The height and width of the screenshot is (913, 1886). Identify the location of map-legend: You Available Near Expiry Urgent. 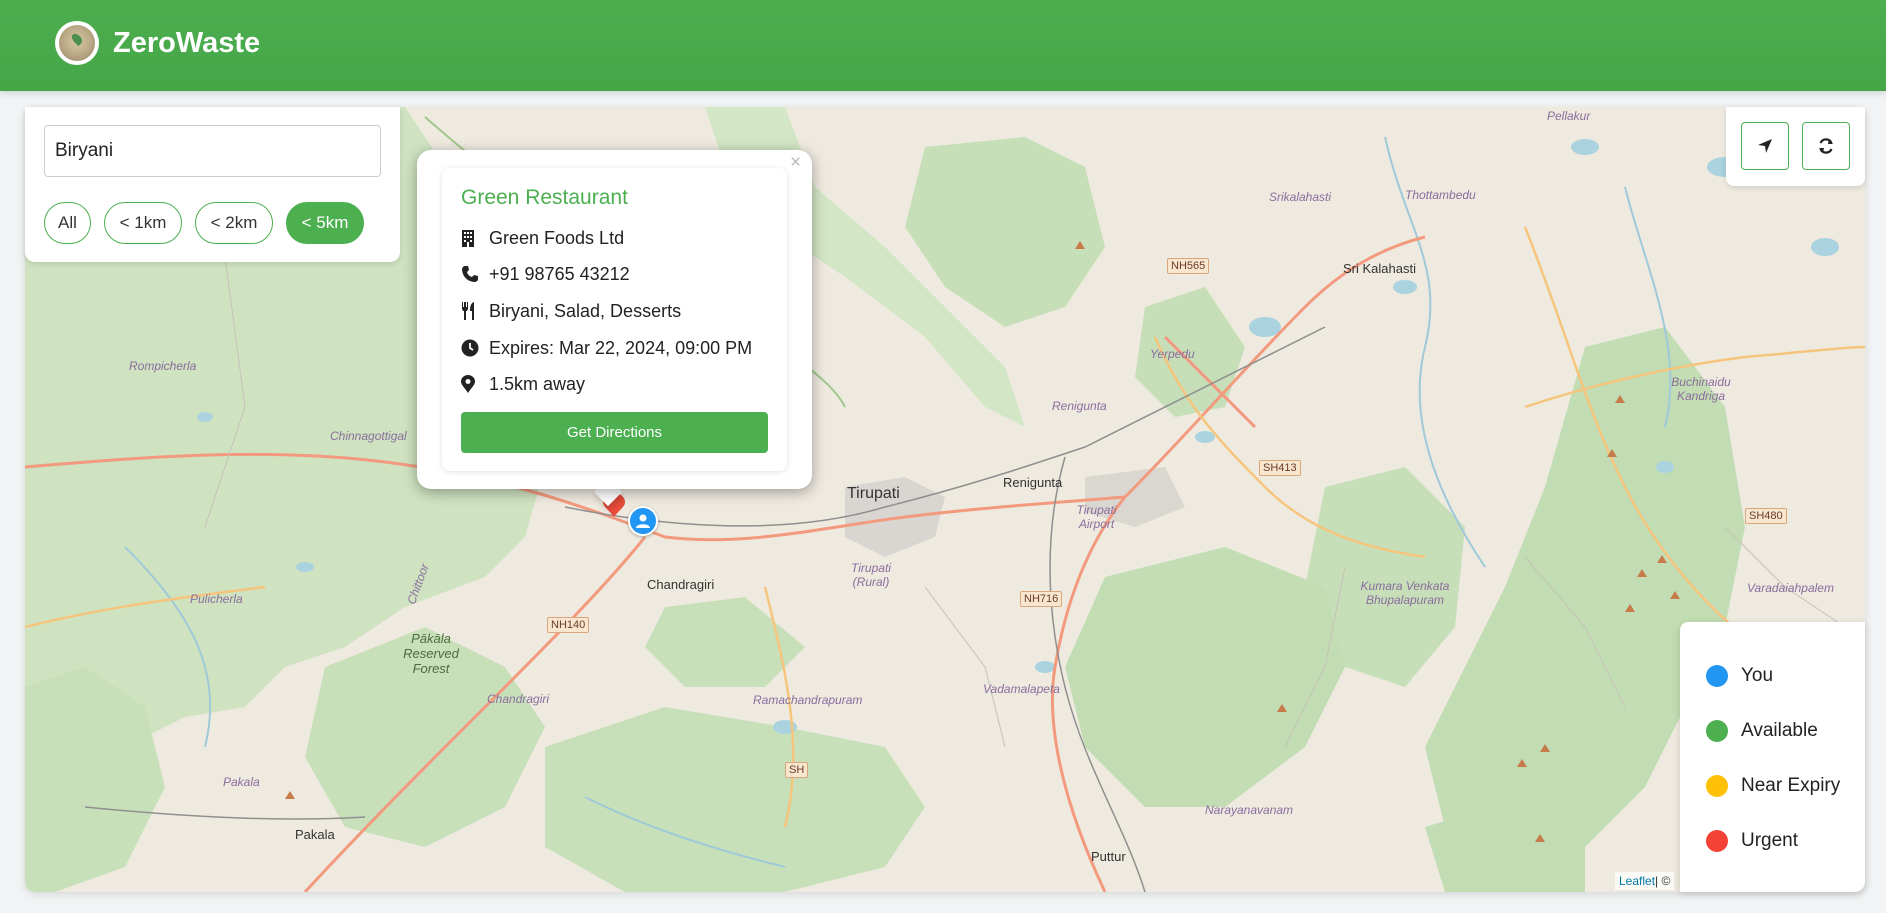
(1772, 757).